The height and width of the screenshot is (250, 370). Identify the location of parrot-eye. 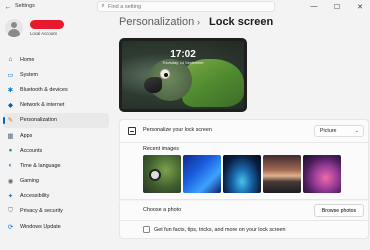
(165, 74).